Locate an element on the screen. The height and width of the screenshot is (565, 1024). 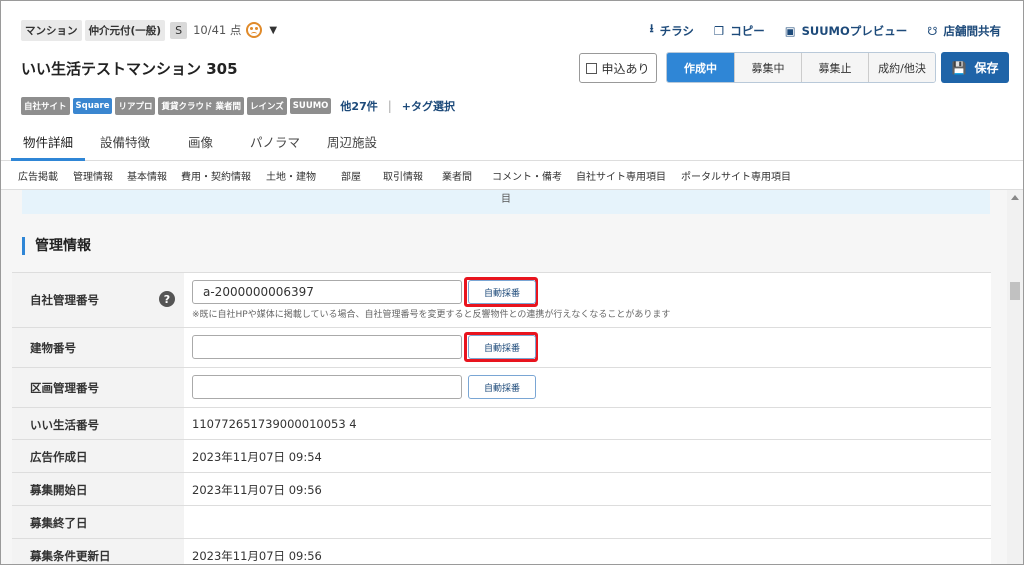
tab-features: 設備特徴 is located at coordinates (125, 141).